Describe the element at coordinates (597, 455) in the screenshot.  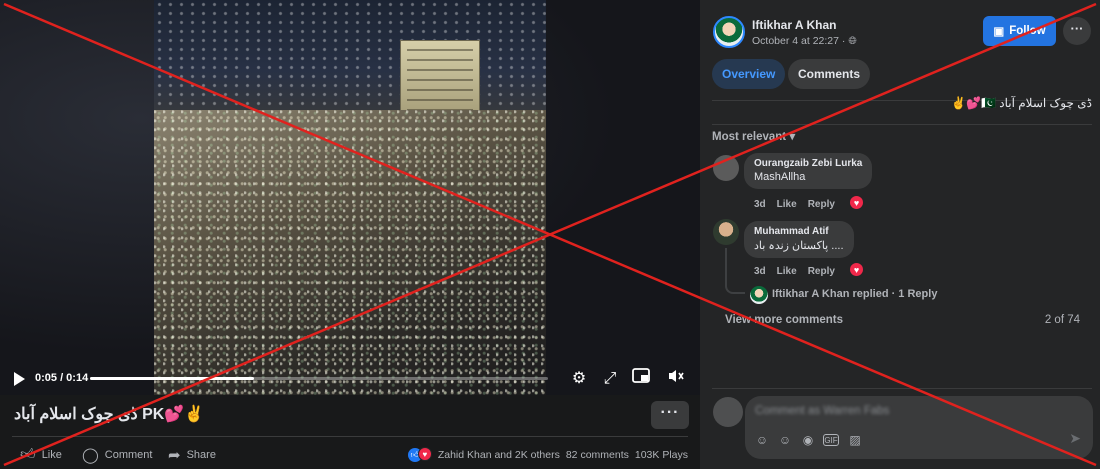
I see `comments-count: 82 comments` at that location.